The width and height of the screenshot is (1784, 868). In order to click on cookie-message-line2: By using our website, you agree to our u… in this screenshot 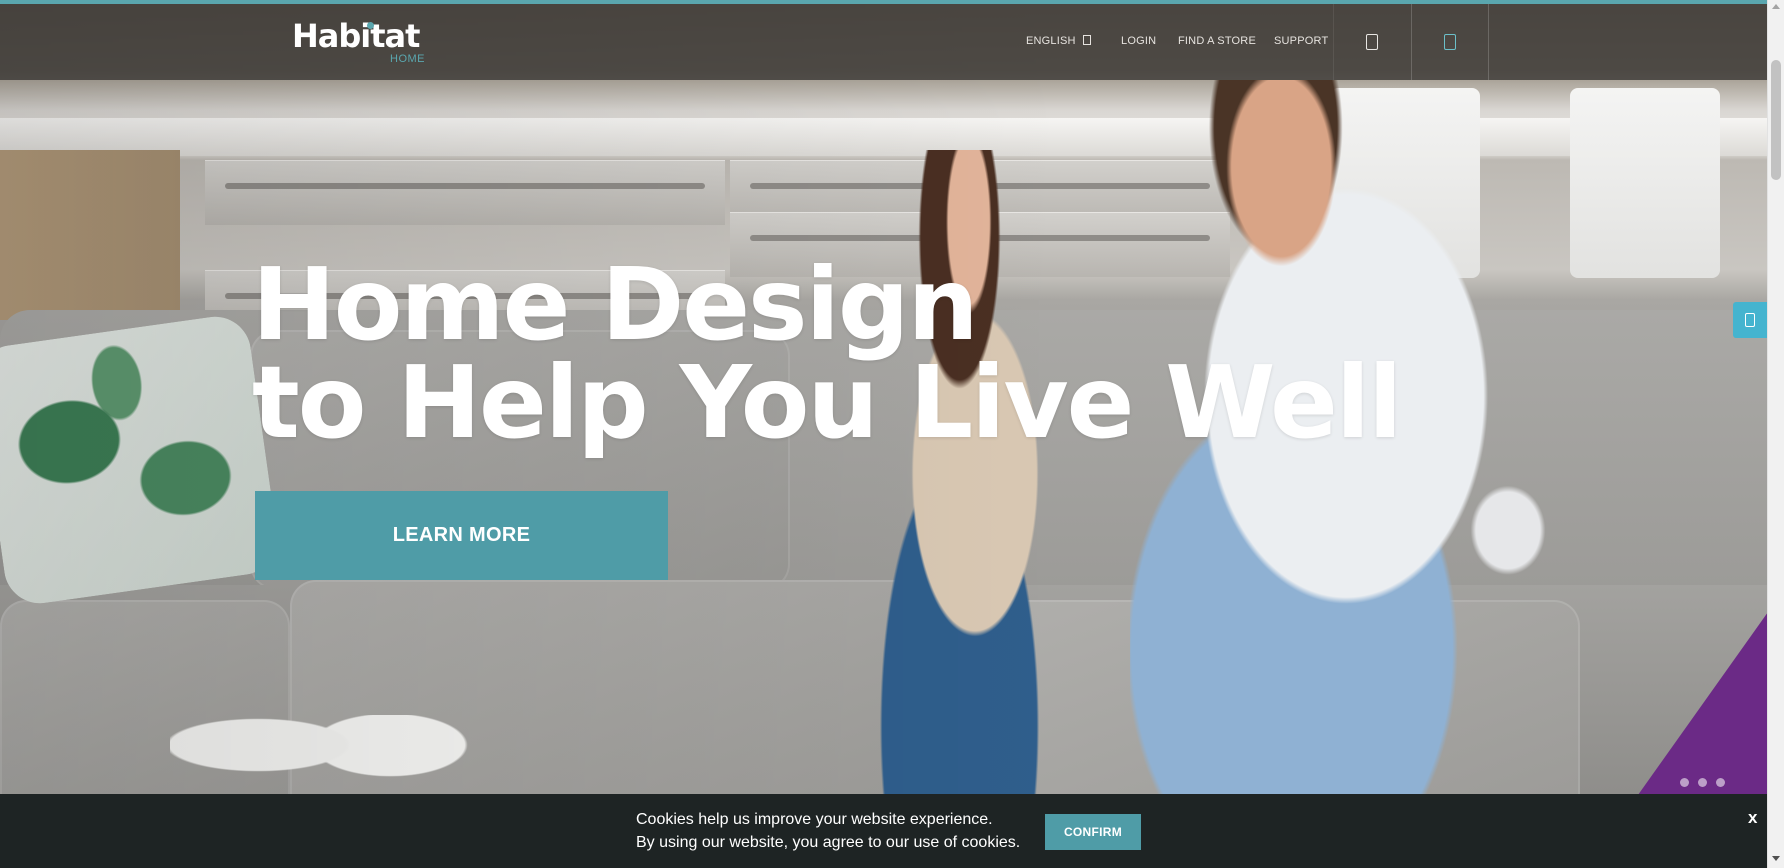, I will do `click(828, 842)`.